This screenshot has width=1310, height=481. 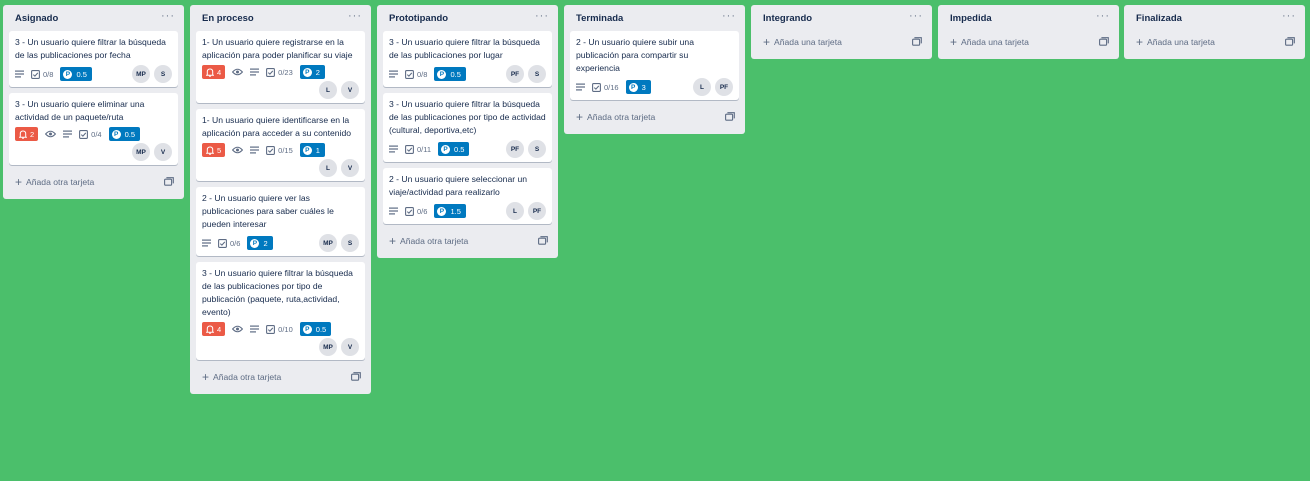 What do you see at coordinates (219, 72) in the screenshot?
I see `alert-count: 4` at bounding box center [219, 72].